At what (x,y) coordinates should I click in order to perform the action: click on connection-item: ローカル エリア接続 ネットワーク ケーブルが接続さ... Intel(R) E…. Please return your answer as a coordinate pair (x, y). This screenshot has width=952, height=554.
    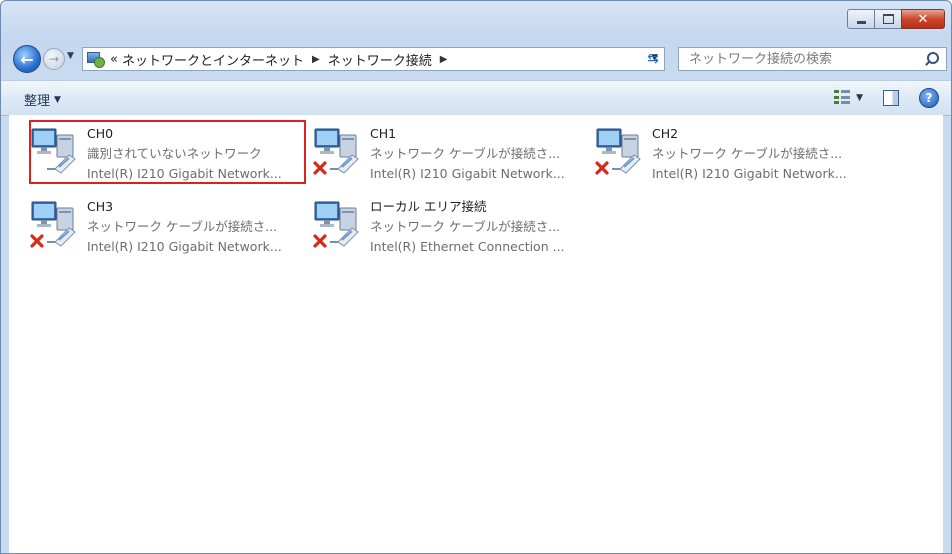
    Looking at the image, I should click on (441, 226).